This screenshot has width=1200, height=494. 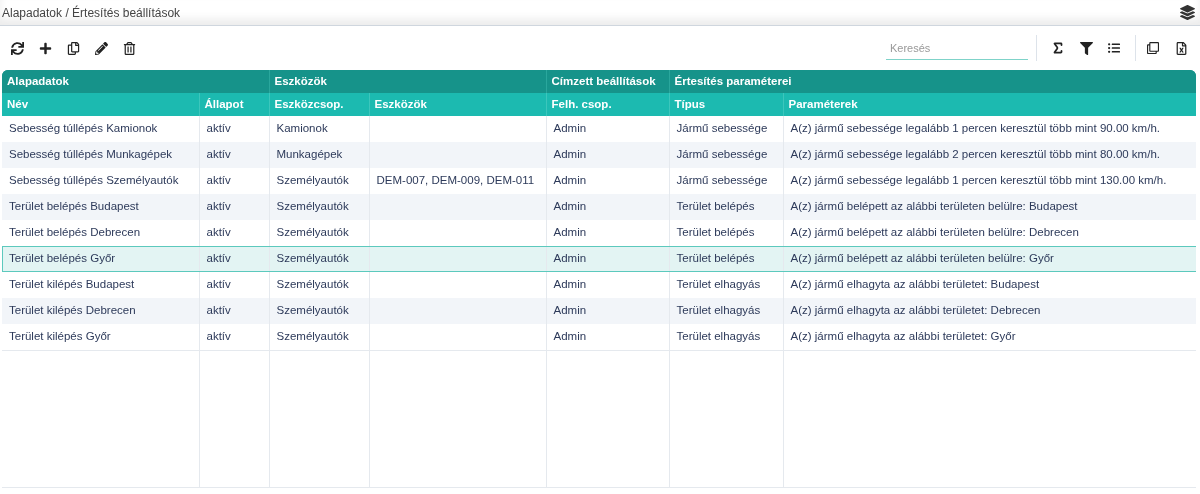 I want to click on table-row: Terület kilépés Budapest aktív Személyautók Admin Terület elhagyás A(z) jármű elhagyta az alábbi területet: Budapest, so click(x=599, y=285).